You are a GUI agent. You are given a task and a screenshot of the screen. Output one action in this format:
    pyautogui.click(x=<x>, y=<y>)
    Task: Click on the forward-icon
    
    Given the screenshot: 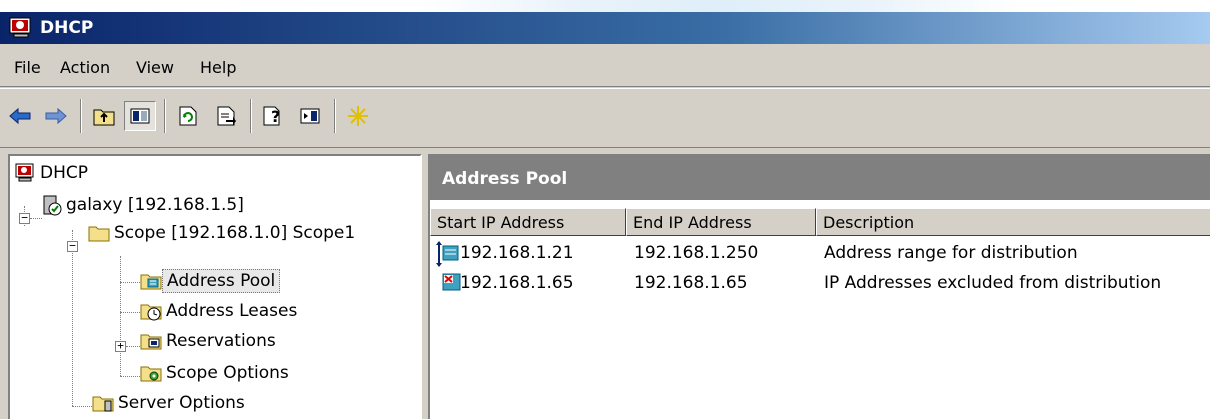 What is the action you would take?
    pyautogui.click(x=56, y=116)
    